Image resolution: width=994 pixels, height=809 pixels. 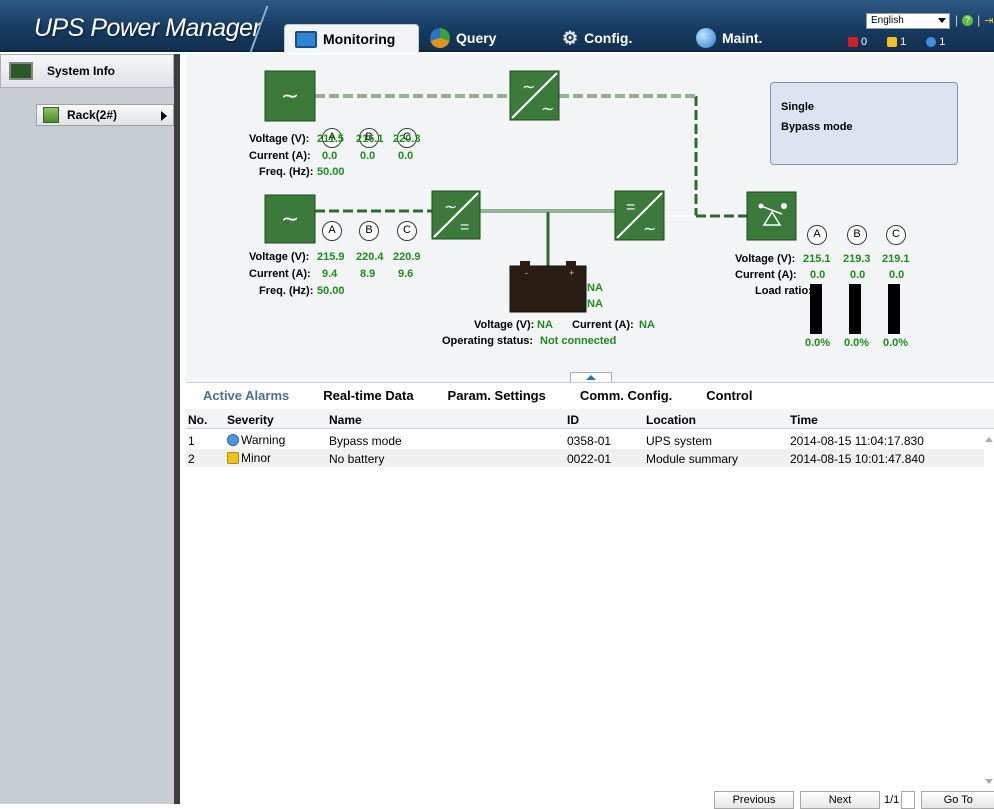 I want to click on tab-label: Monitoring, so click(x=359, y=39).